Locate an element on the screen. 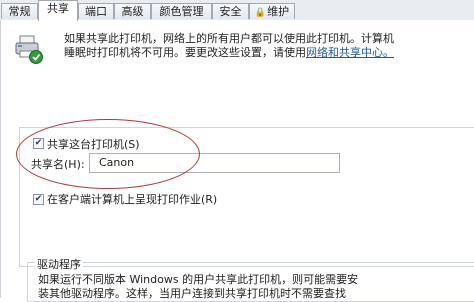  drivers-description-line: 装其他驱动程序。这样，当用户连接到共享打印机时不需要查找 is located at coordinates (192, 293).